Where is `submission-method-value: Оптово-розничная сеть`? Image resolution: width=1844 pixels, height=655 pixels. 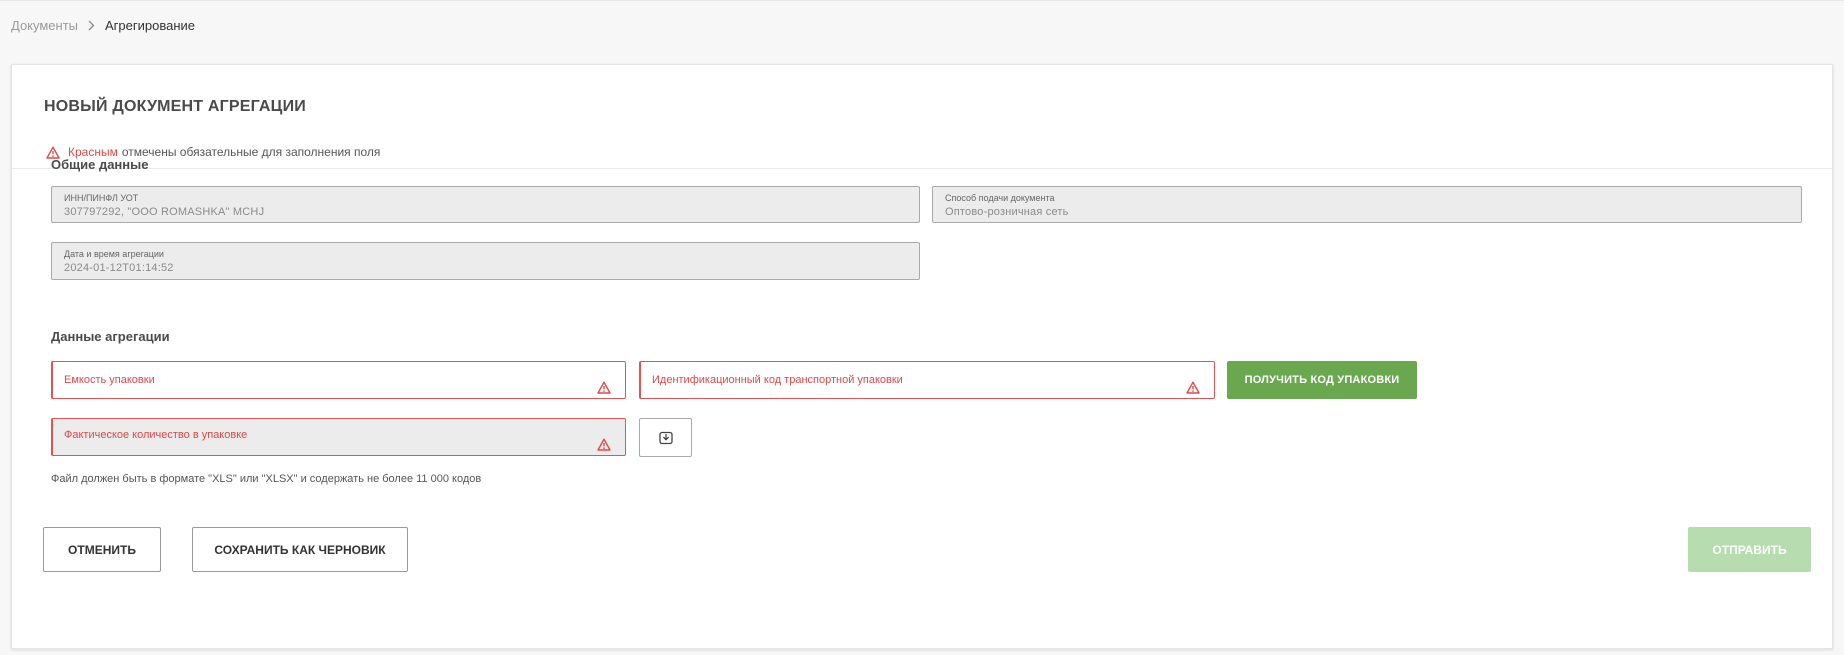 submission-method-value: Оптово-розничная сеть is located at coordinates (1007, 212).